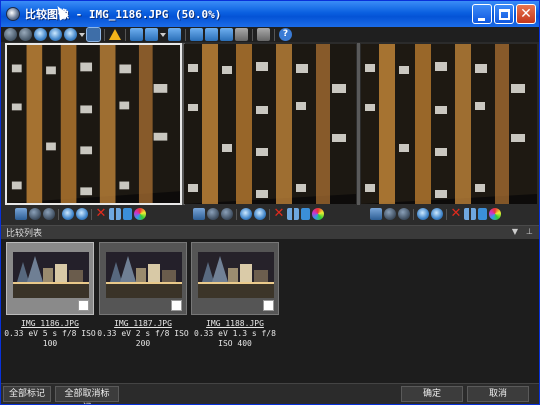  I want to click on view-mode-icon, so click(151, 34).